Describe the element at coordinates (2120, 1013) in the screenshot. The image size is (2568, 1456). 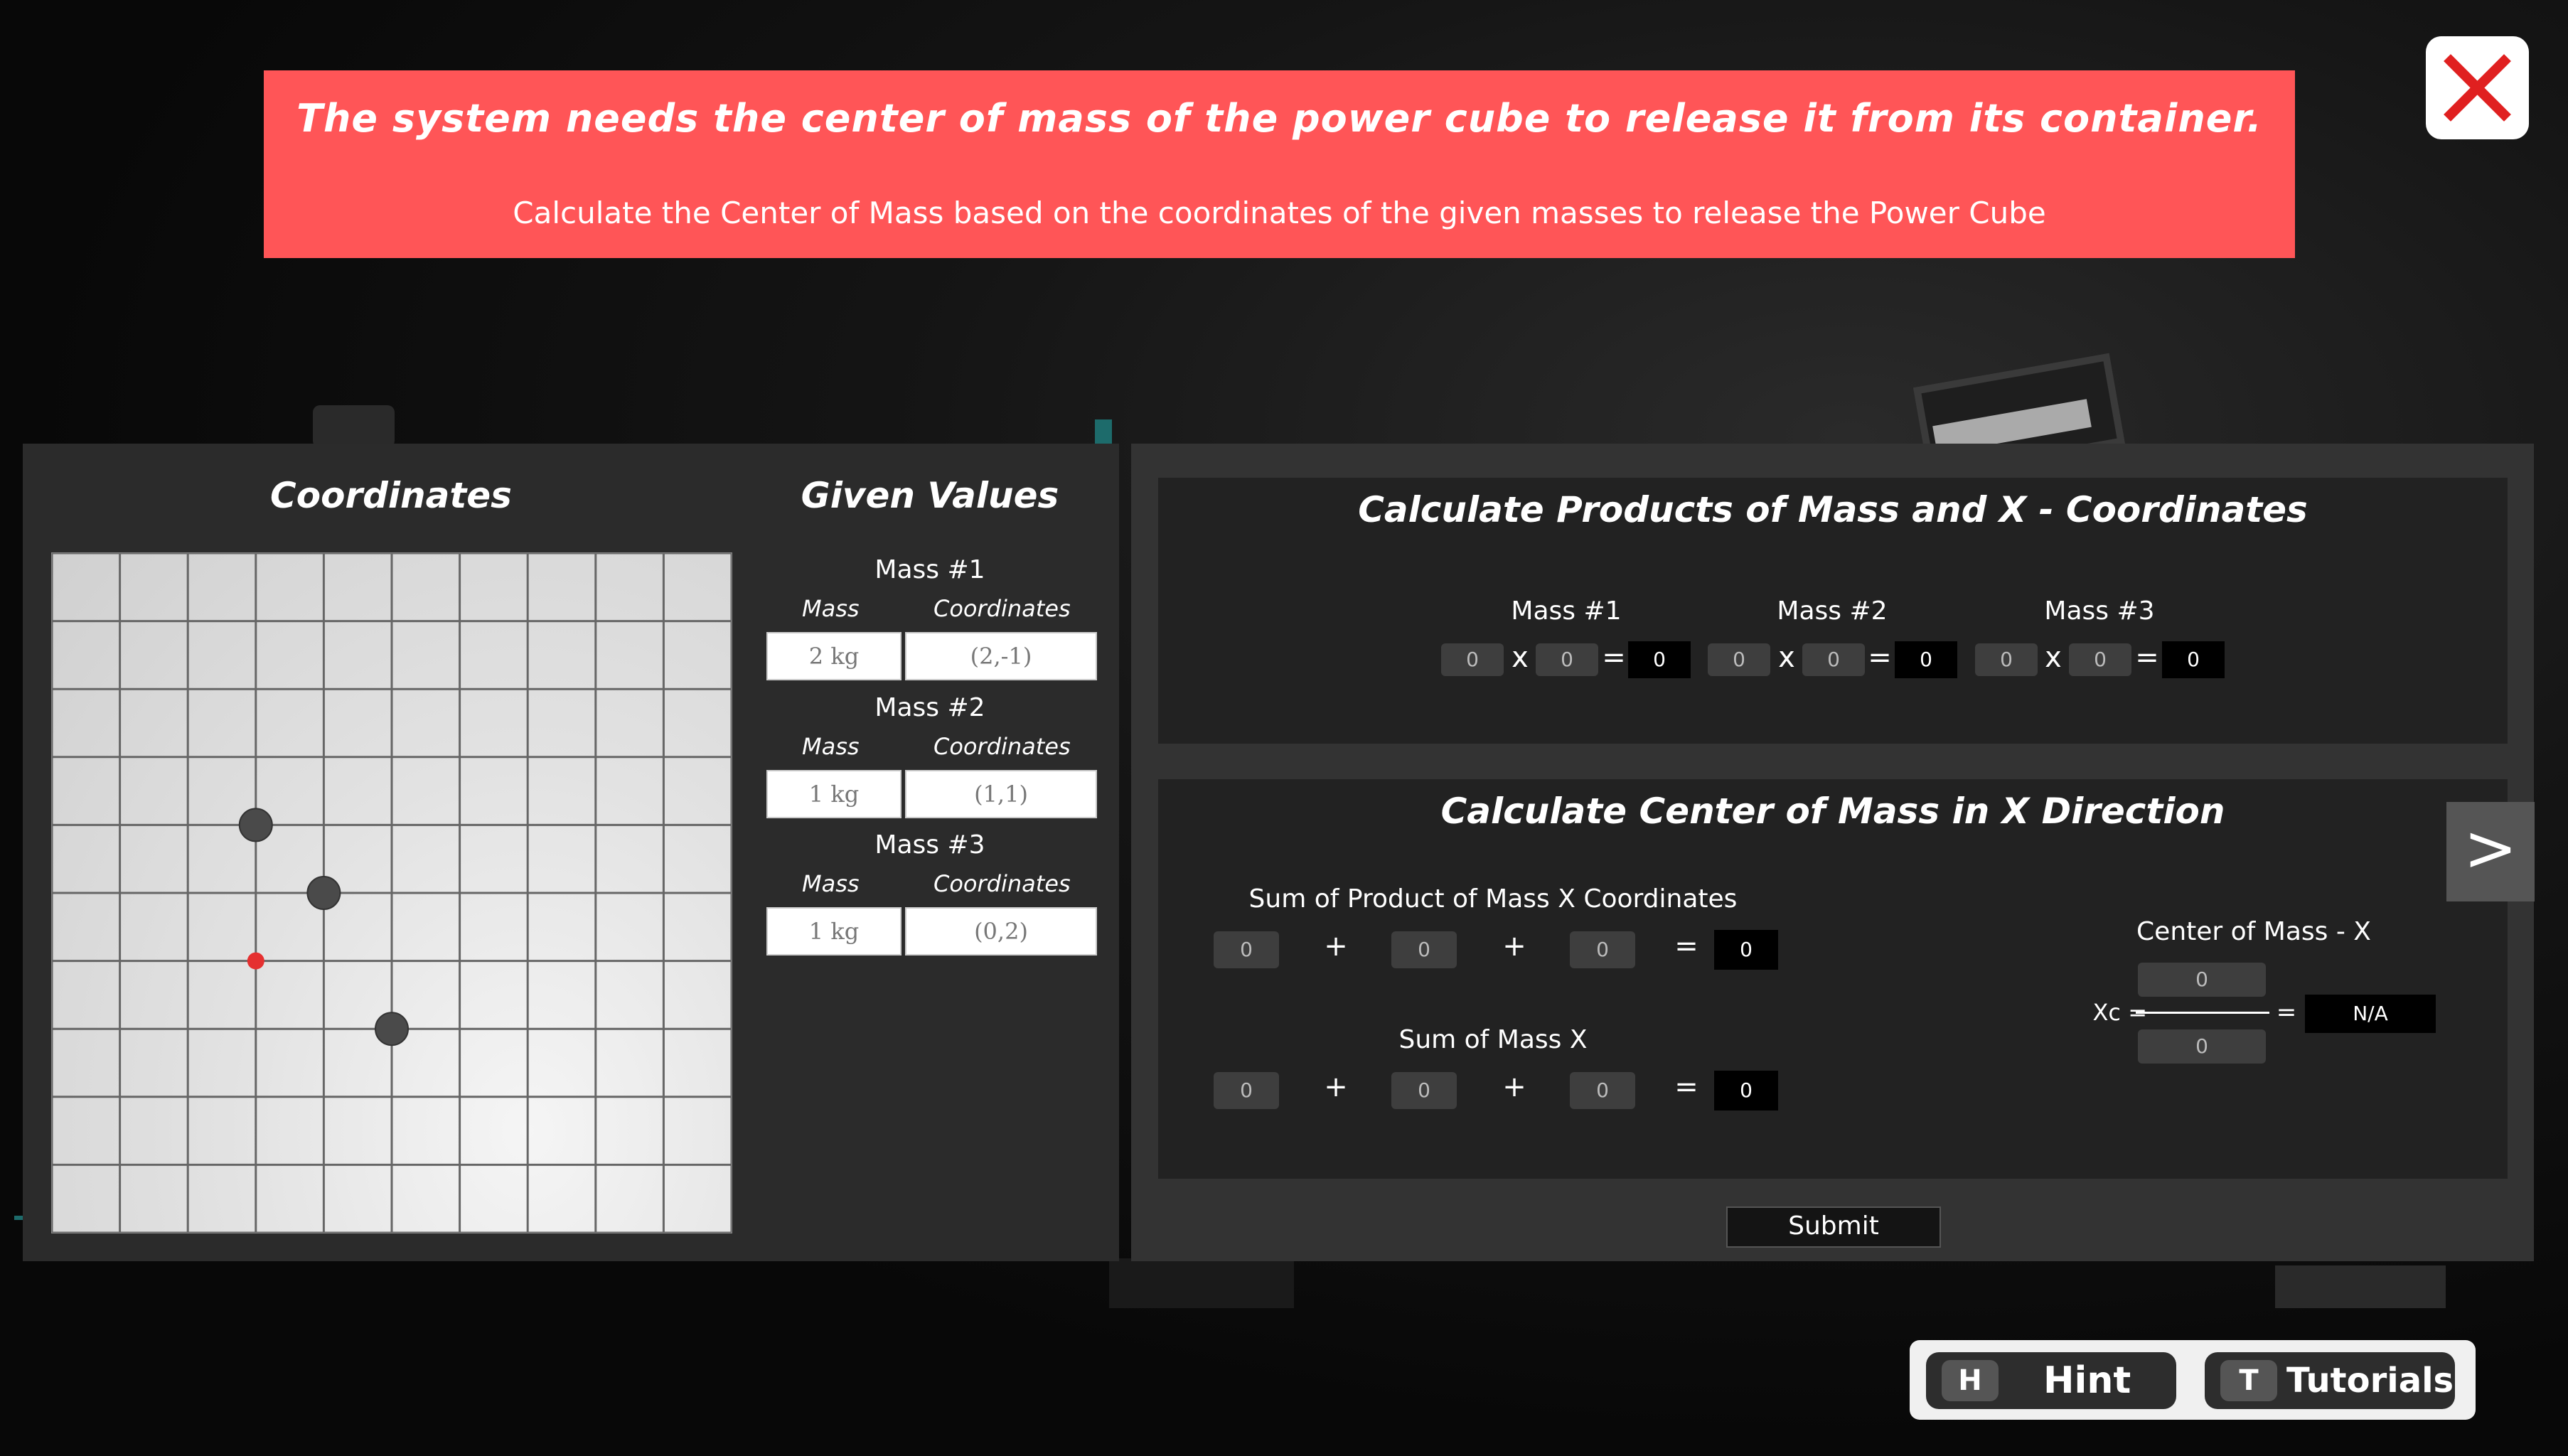
I see `xc-label: Xc =` at that location.